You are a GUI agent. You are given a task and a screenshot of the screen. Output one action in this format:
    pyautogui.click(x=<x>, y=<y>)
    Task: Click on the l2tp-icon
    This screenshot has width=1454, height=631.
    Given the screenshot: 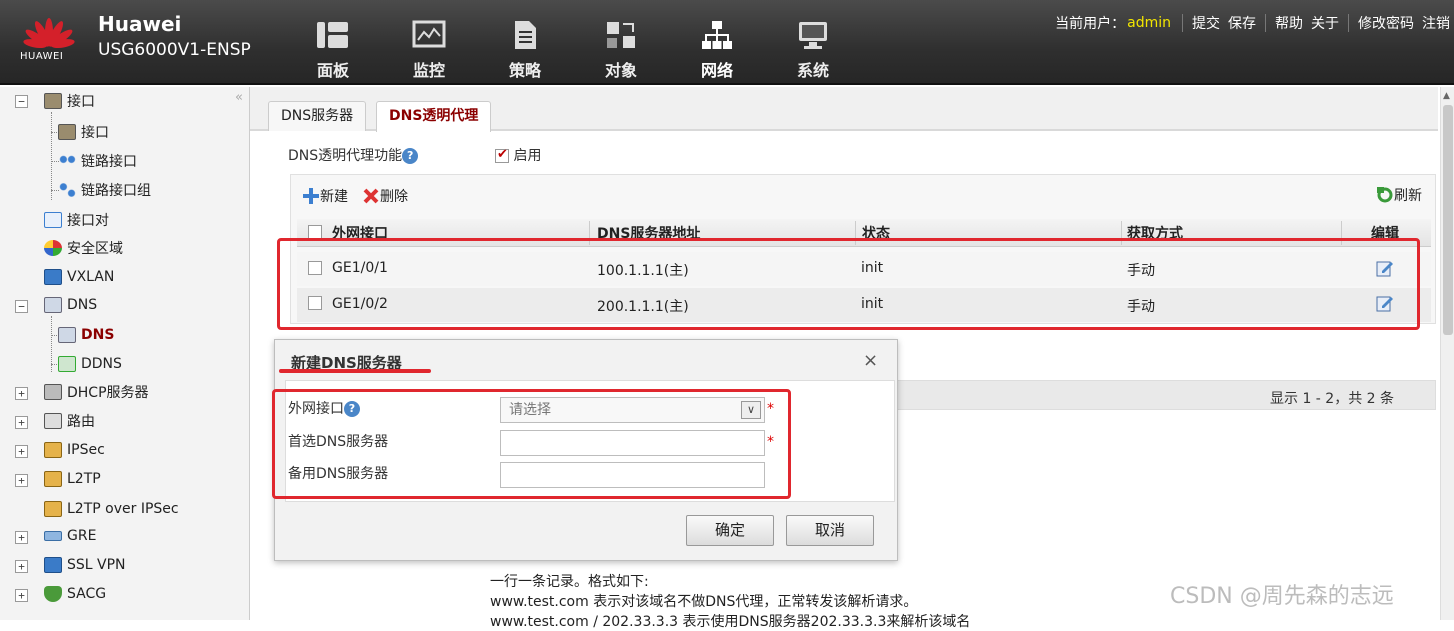 What is the action you would take?
    pyautogui.click(x=53, y=479)
    